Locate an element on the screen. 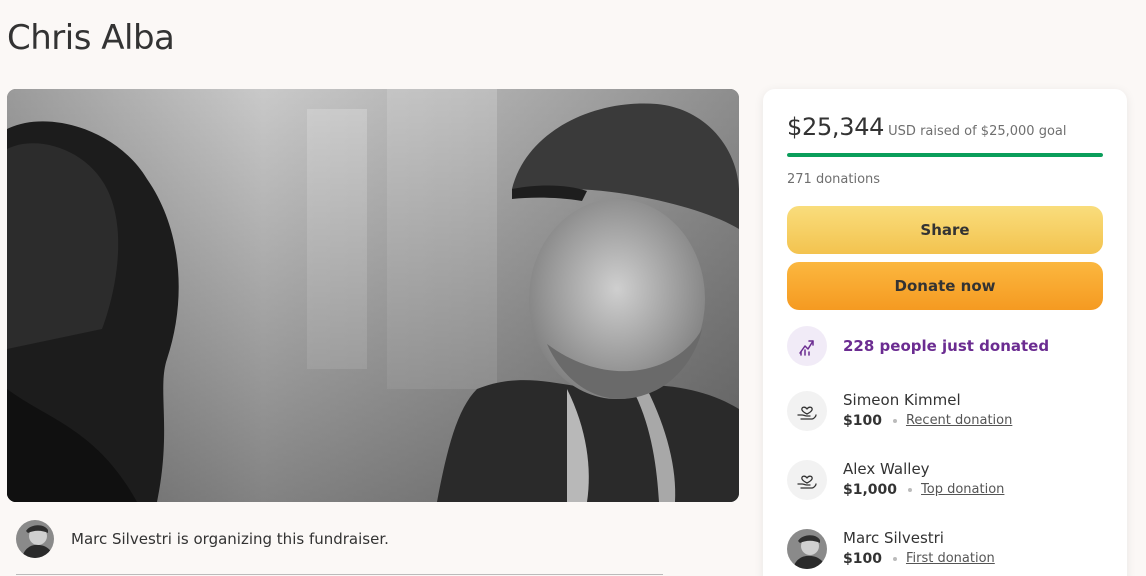 Image resolution: width=1146 pixels, height=576 pixels. donor-item: Marc Silvestri $100 First donation is located at coordinates (891, 549).